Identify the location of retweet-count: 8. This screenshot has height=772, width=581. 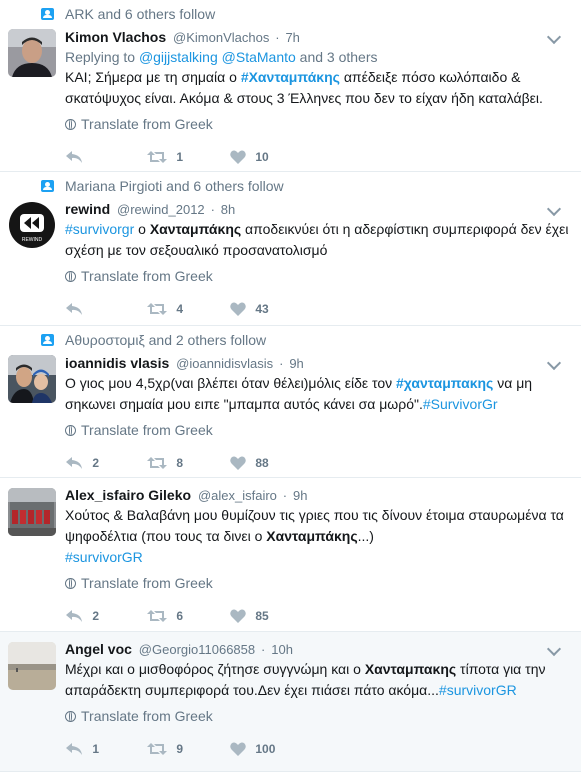
(180, 462).